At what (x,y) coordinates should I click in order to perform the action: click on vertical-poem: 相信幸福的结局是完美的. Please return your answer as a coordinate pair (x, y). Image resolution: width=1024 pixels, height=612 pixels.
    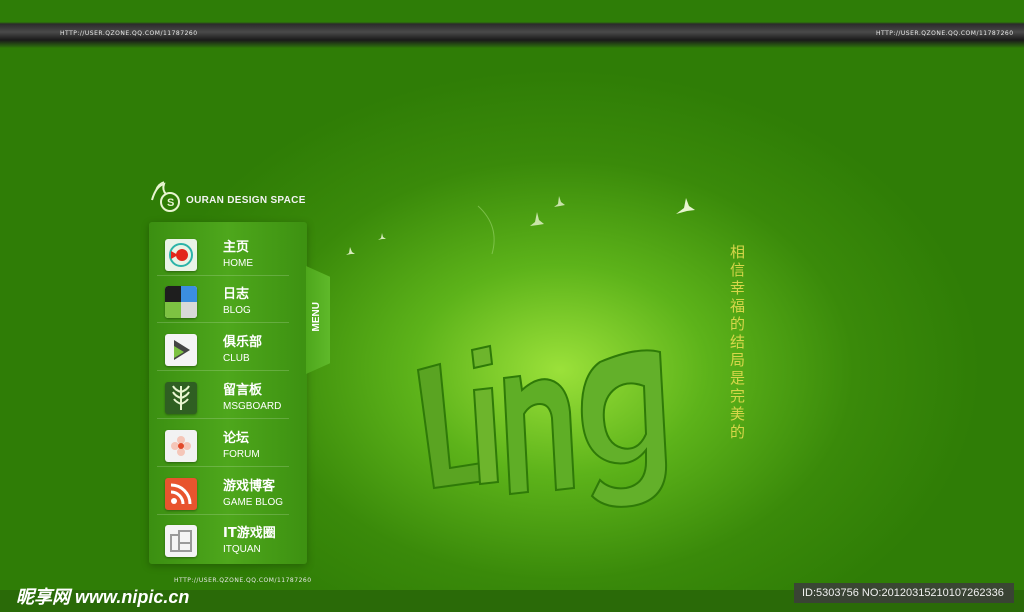
    Looking at the image, I should click on (737, 343).